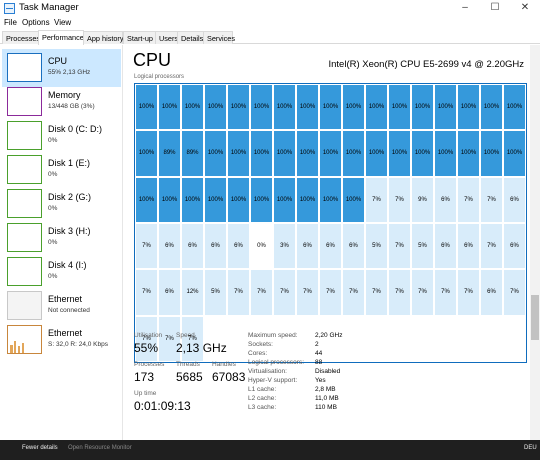  What do you see at coordinates (61, 340) in the screenshot?
I see `sidebar-item-ethernet-2: Ethernet S: 32,0 R: 24,0 Kbps` at bounding box center [61, 340].